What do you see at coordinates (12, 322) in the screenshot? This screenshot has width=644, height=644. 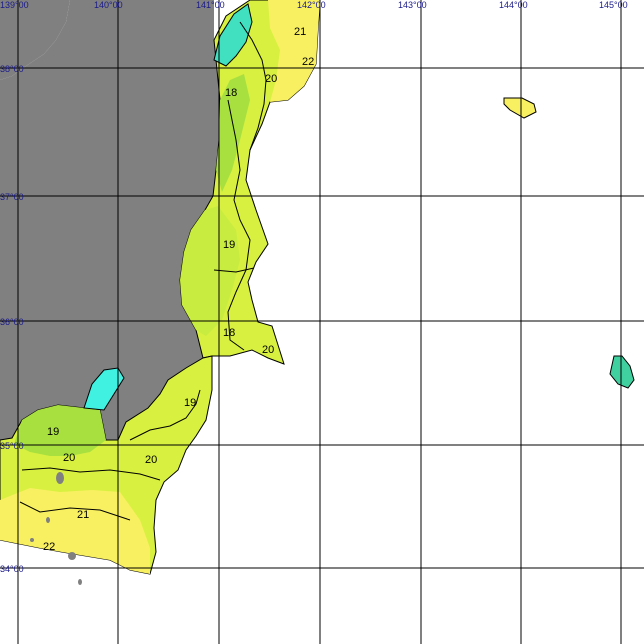 I see `lat-label: 36°00` at bounding box center [12, 322].